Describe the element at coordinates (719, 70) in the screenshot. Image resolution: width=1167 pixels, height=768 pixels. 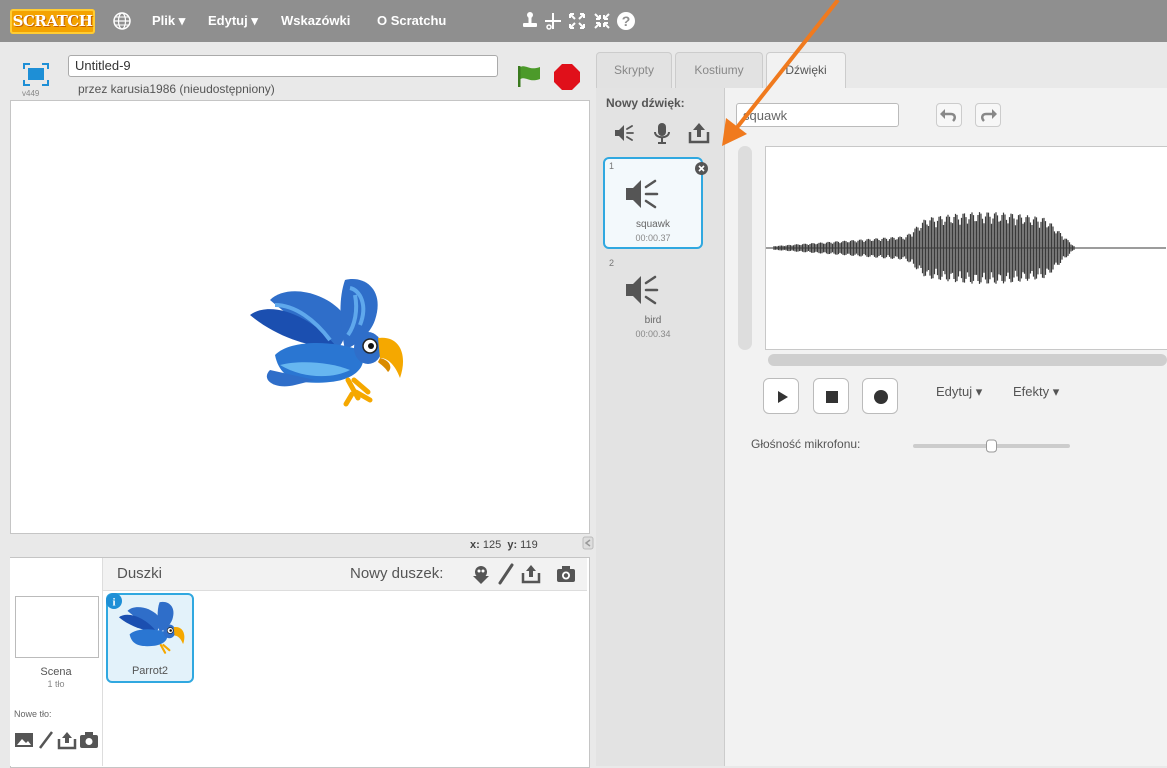
I see `tab-costumes: Kostiumy` at that location.